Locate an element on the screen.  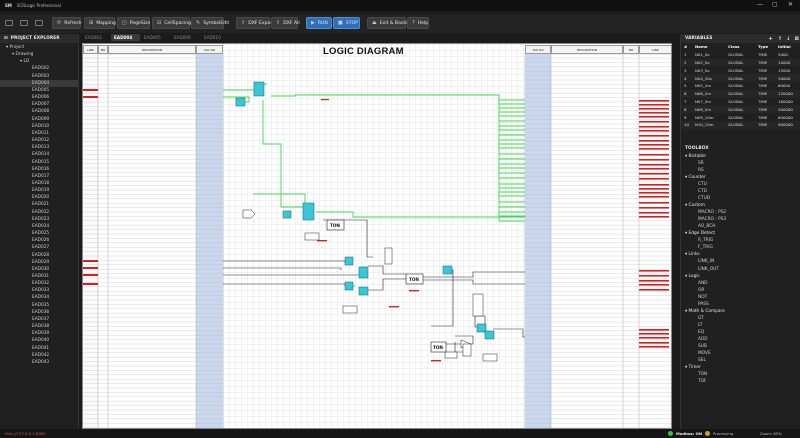
tree-item: EAD042 is located at coordinates (39, 355).